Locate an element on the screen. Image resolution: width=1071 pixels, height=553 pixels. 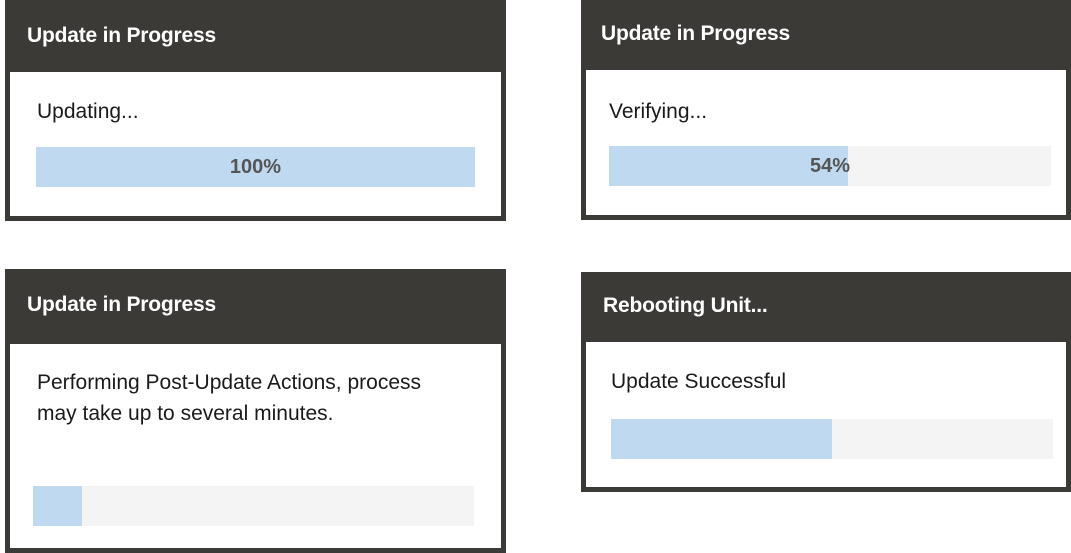
dialog-body: Update Successful is located at coordinates (826, 414).